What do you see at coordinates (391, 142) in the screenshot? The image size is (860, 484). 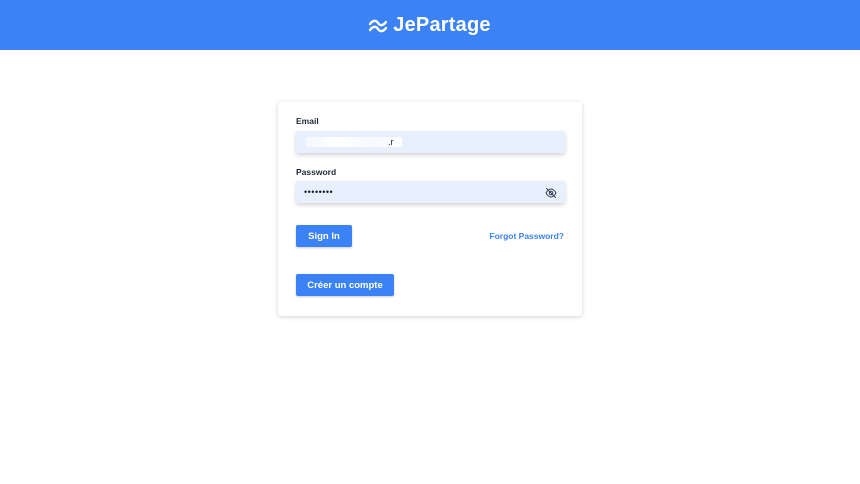 I see `email-visible-fragment: .r` at bounding box center [391, 142].